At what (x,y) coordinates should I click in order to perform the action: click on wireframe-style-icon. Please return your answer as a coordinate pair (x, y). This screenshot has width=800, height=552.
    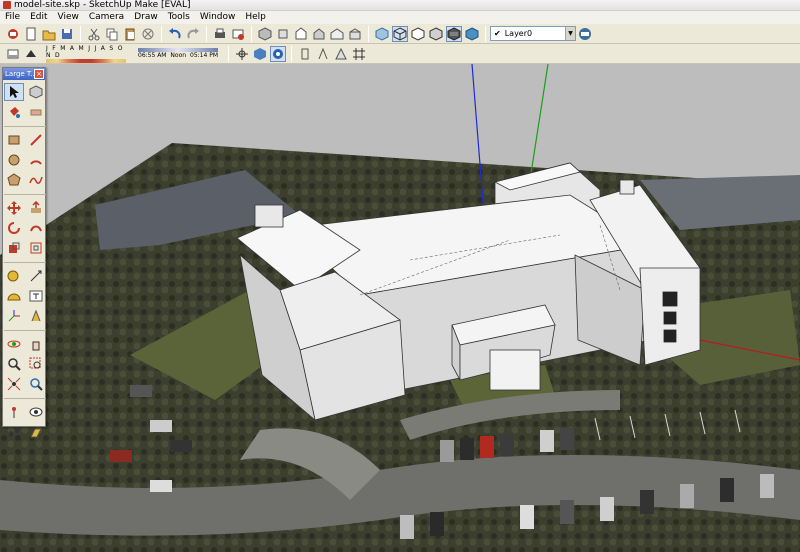
    Looking at the image, I should click on (400, 33).